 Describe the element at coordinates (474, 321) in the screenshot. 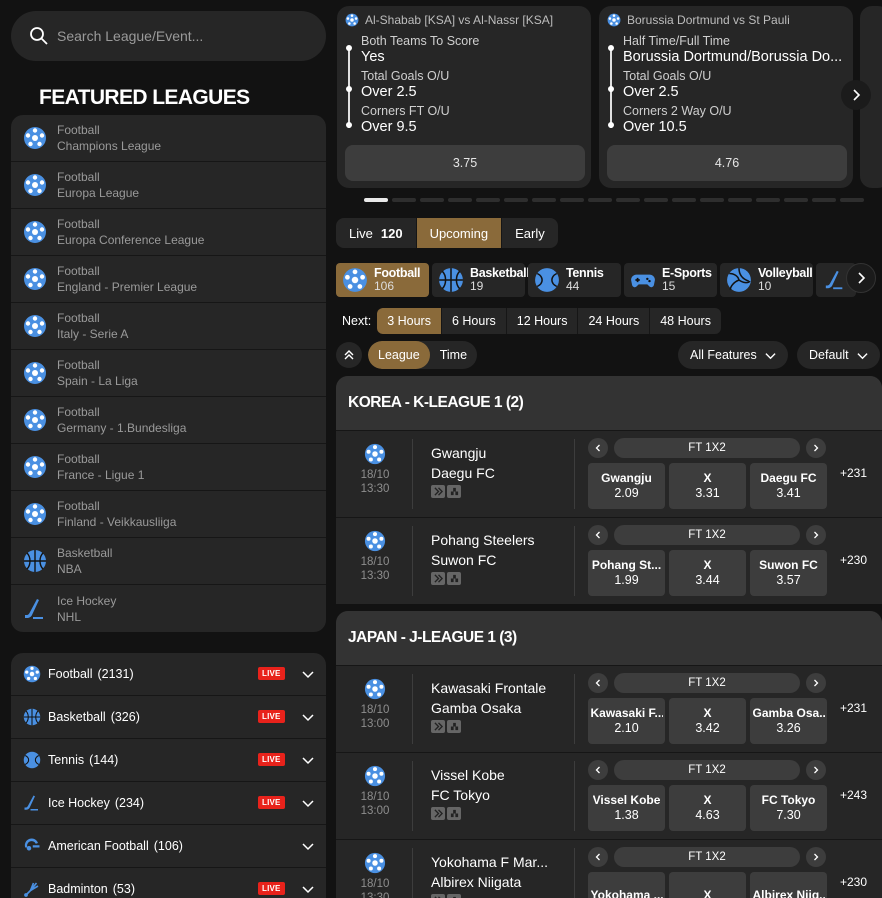

I see `next-hours-option: 6 Hours` at that location.